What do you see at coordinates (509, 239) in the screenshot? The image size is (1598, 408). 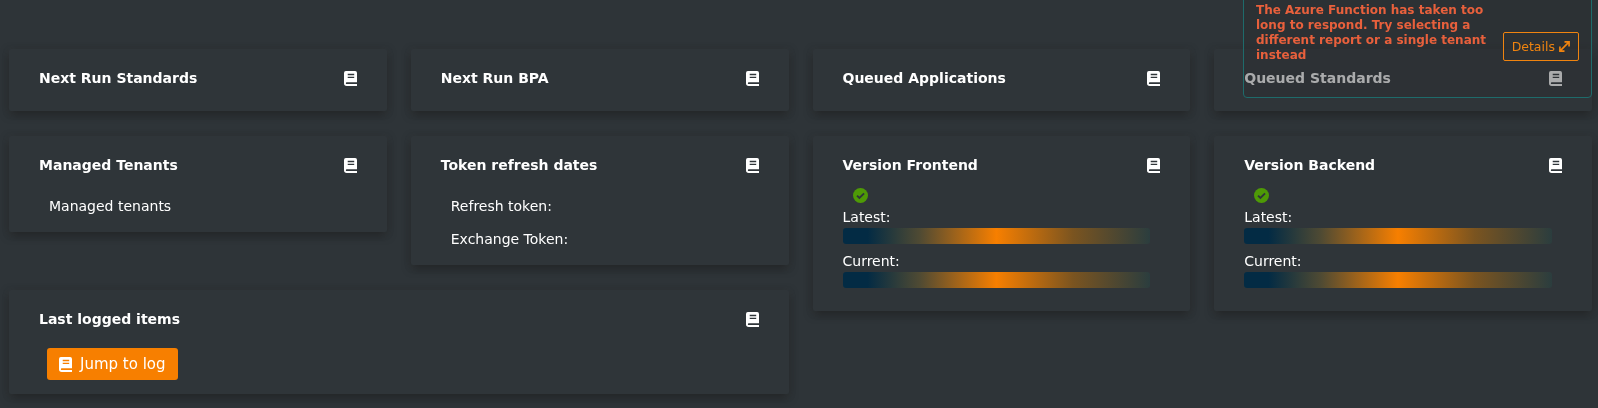 I see `card-text: Exchange Token:` at bounding box center [509, 239].